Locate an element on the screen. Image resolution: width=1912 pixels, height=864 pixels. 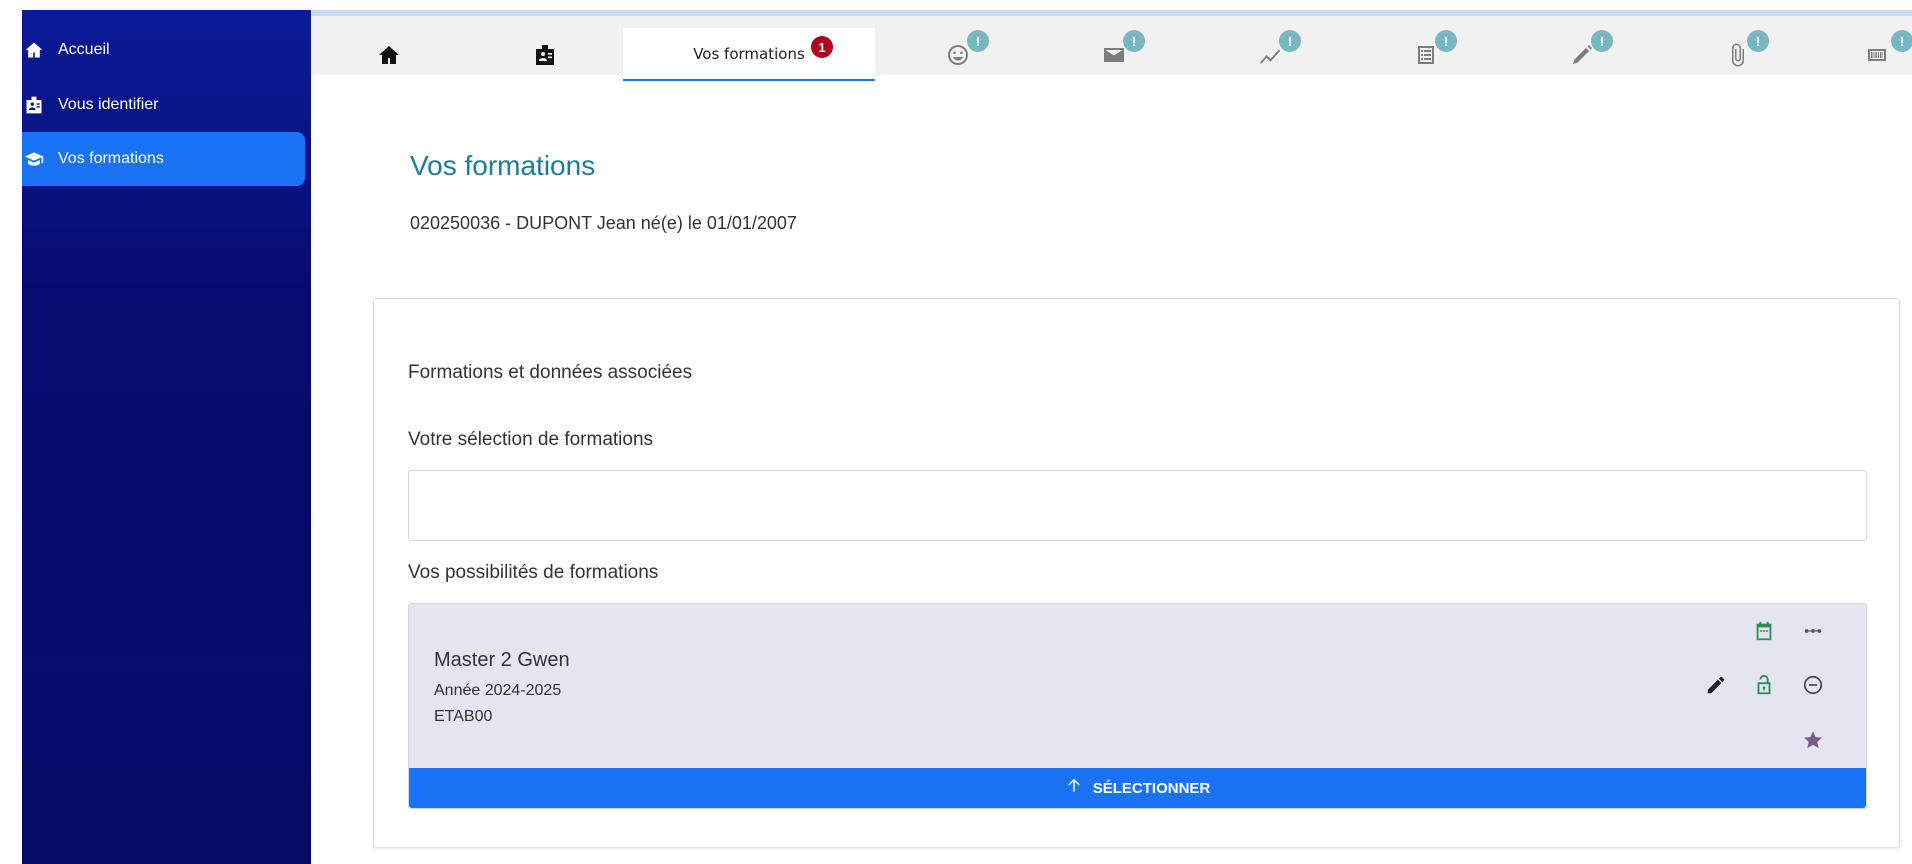
sidebar-item-label: Vous identifier is located at coordinates (108, 104).